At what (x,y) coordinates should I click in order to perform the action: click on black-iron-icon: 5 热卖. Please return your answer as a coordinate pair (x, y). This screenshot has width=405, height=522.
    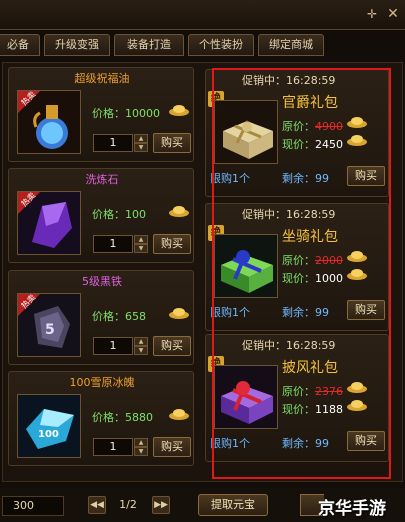
    Looking at the image, I should click on (49, 325).